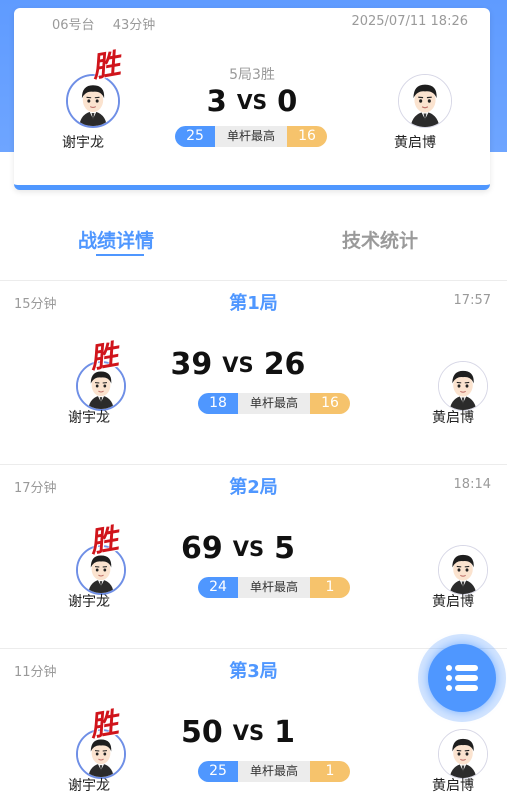 The image size is (507, 812). Describe the element at coordinates (380, 239) in the screenshot. I see `tab-technical-stats: 技术统计` at that location.